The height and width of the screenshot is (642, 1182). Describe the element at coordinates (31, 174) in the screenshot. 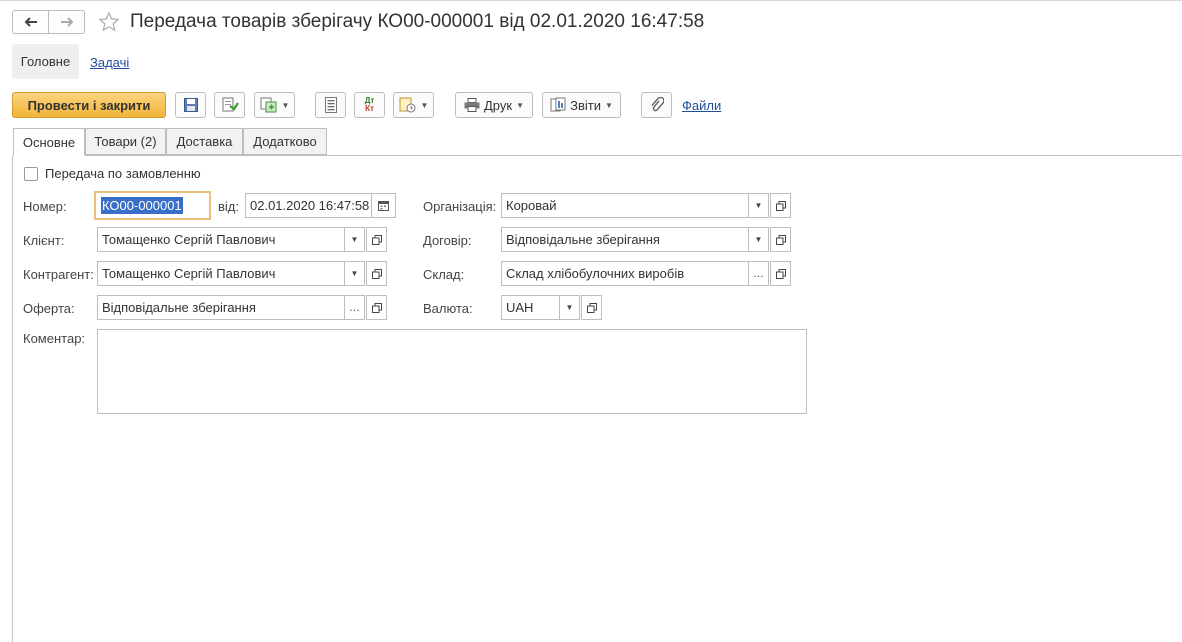

I see `by-order-checkbox` at that location.